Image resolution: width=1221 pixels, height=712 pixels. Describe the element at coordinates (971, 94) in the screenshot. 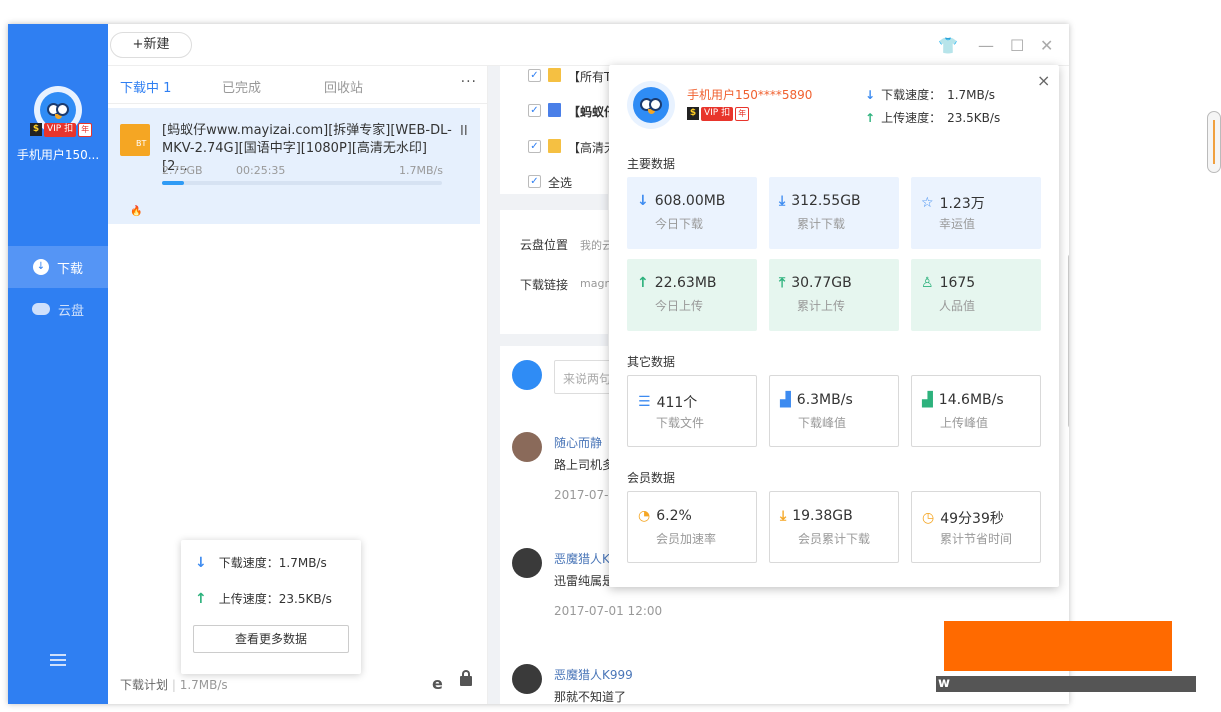

I see `stats-download-value: 1.7MB/s` at that location.